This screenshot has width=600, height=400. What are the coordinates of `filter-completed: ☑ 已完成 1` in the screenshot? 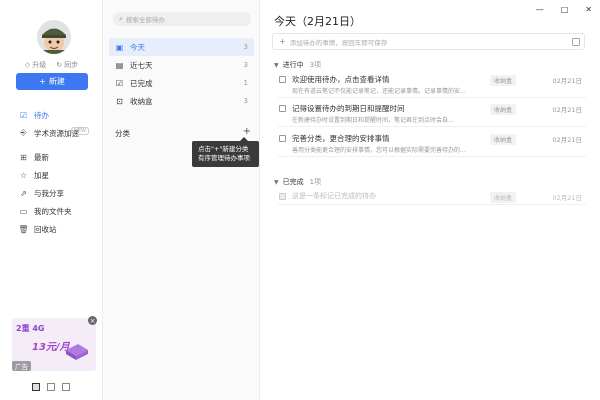 It's located at (181, 83).